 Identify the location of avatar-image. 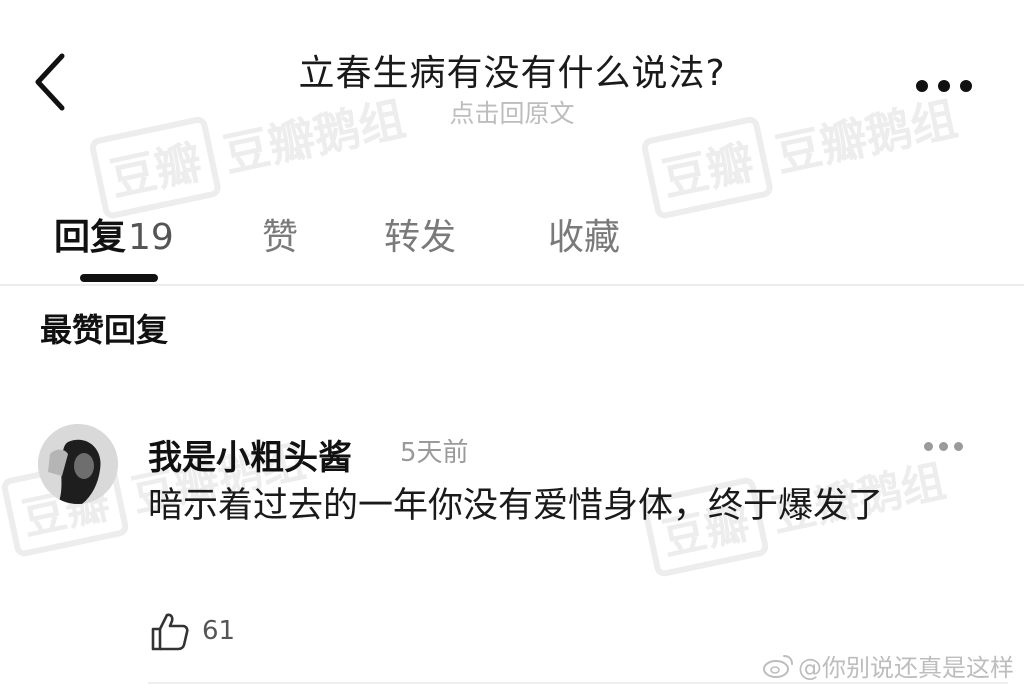
(78, 464).